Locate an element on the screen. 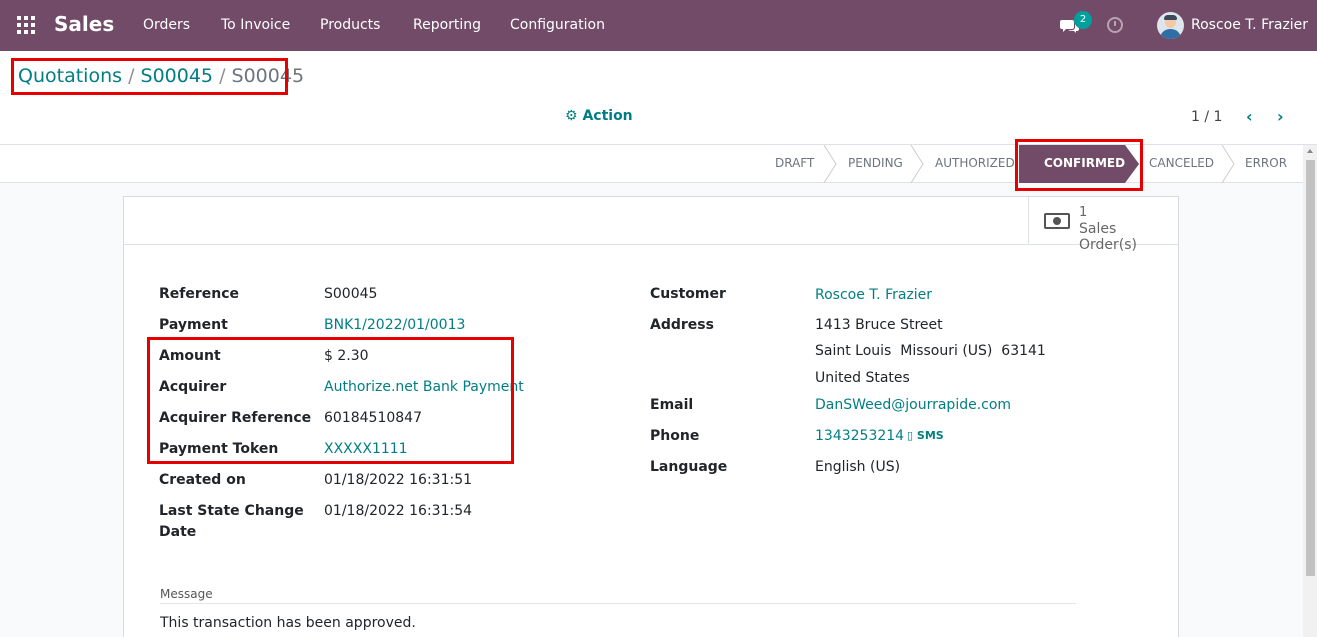  address-label: Address is located at coordinates (682, 325).